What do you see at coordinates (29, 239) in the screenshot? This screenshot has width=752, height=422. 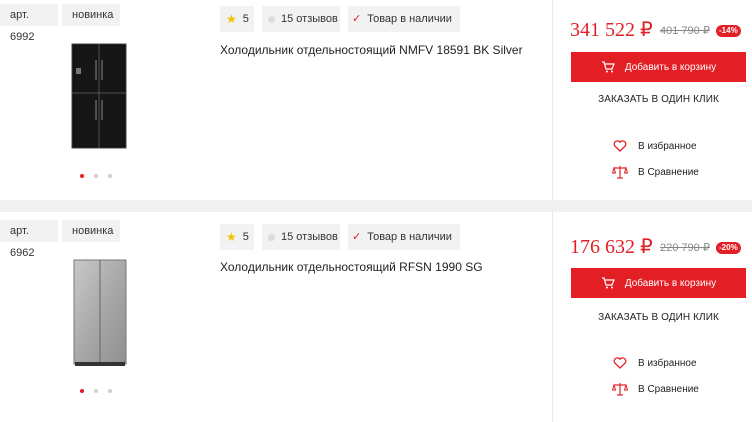 I see `article-tag: арт. 6962` at bounding box center [29, 239].